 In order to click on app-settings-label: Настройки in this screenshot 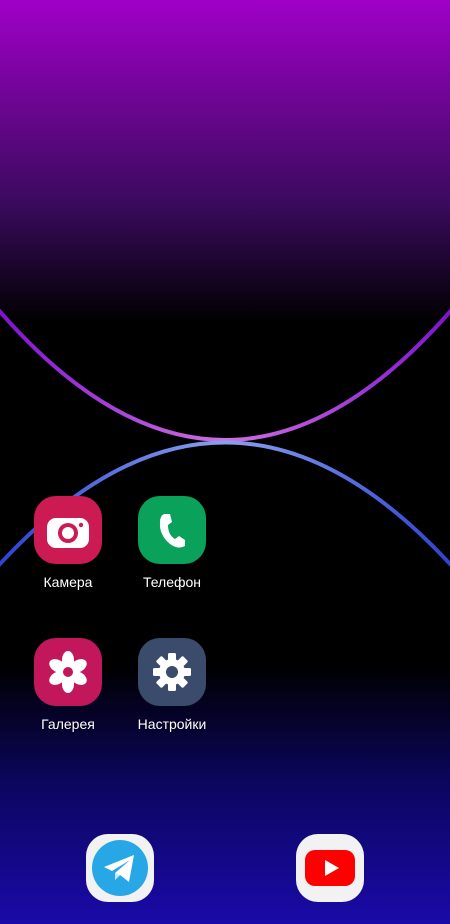, I will do `click(172, 724)`.